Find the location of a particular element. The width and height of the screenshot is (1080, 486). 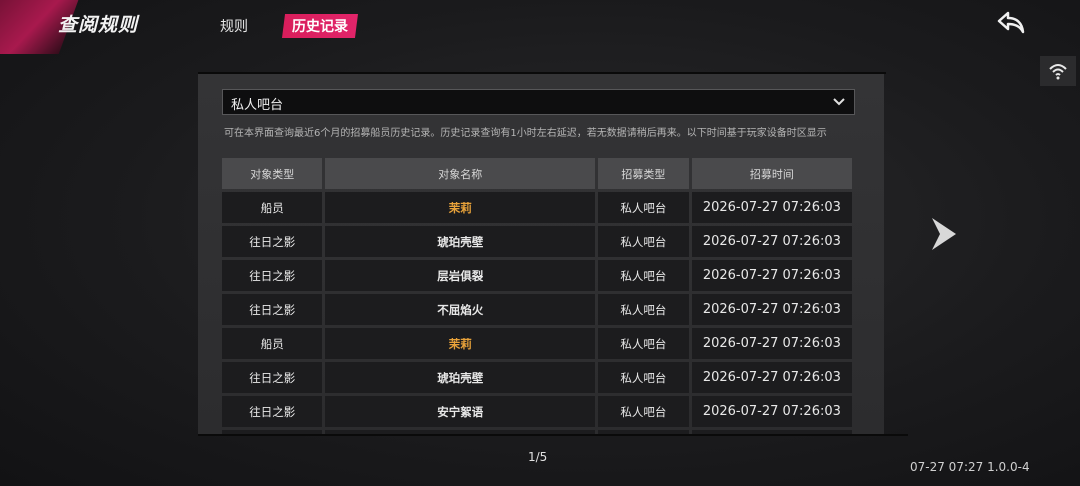

table-row: 往日之影 不屈焰火 私人吧台 2026-07-27 07:26:03 is located at coordinates (537, 309).